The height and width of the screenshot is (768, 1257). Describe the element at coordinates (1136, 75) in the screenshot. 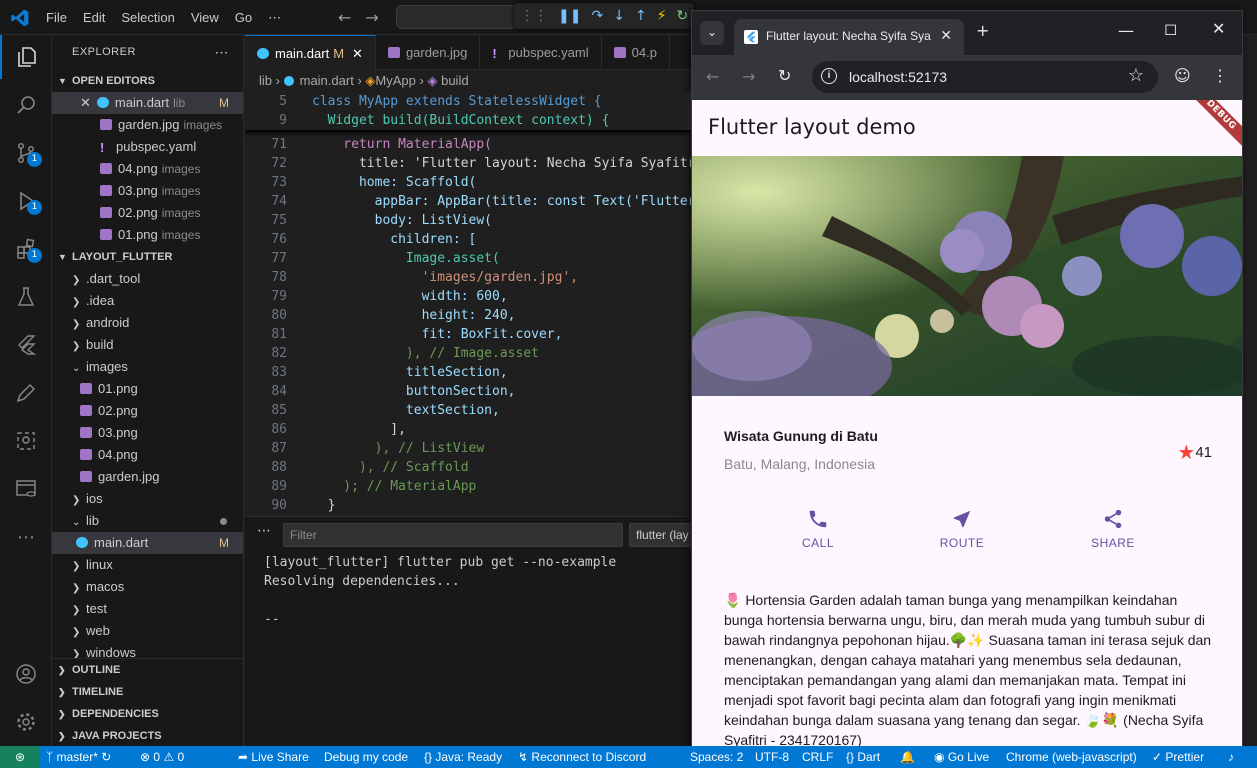

I see `bookmark-star-icon: ☆` at that location.